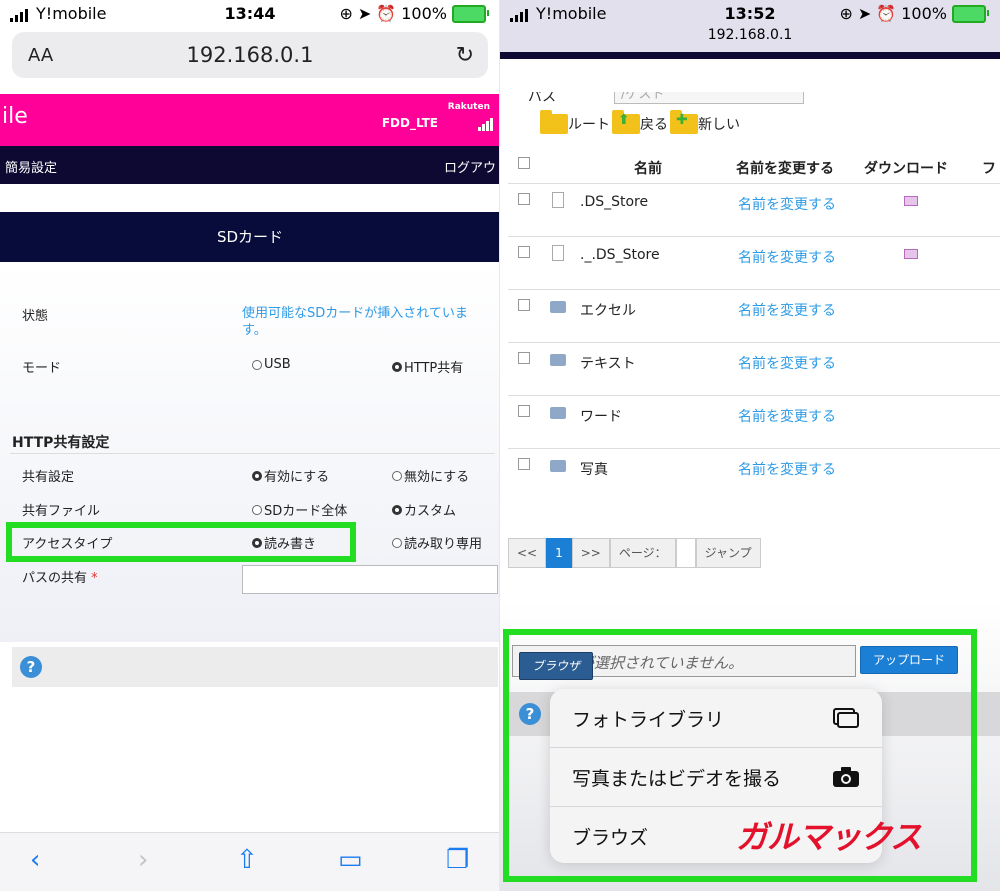 The image size is (1000, 891). I want to click on file-all-radio: SDカード全体, so click(299, 509).